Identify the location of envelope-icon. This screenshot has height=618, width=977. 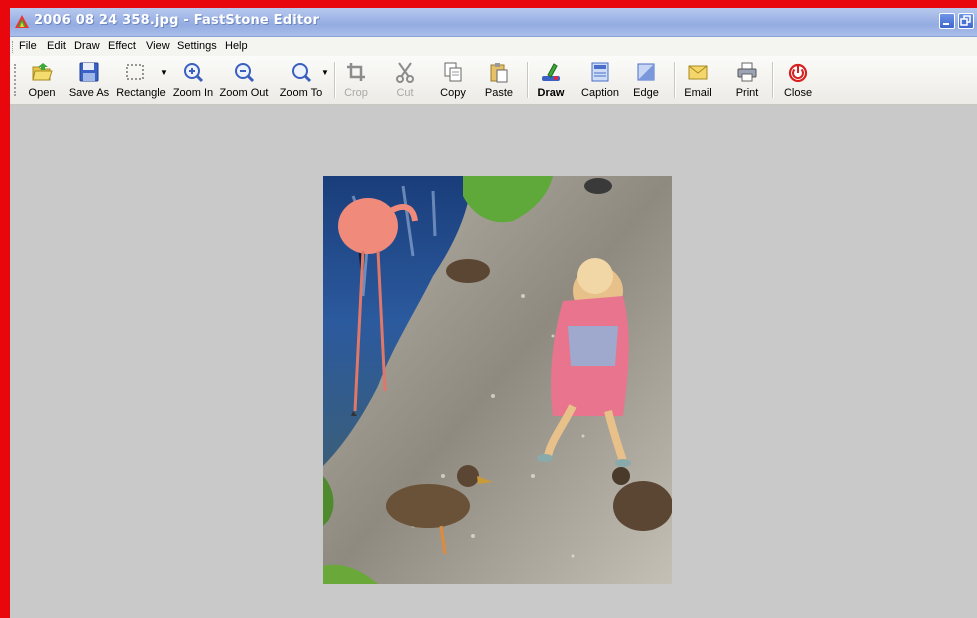
(698, 72).